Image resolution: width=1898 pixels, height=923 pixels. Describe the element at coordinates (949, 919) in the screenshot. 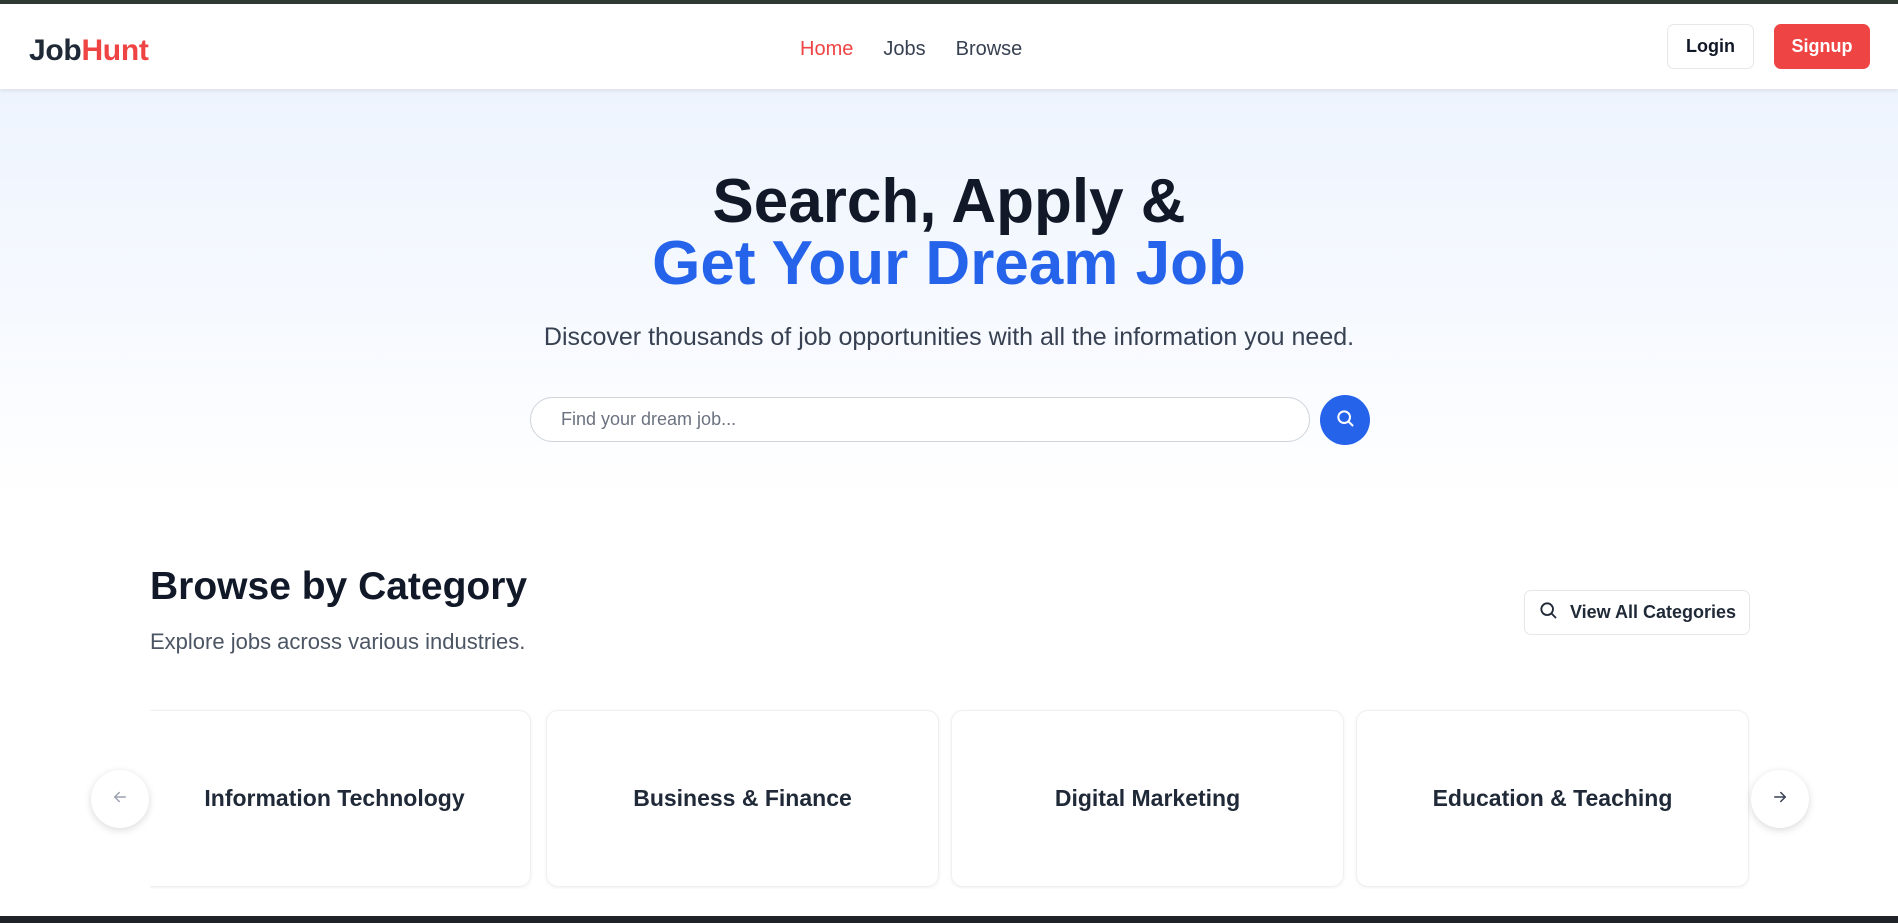

I see `window-bottom-edge` at that location.